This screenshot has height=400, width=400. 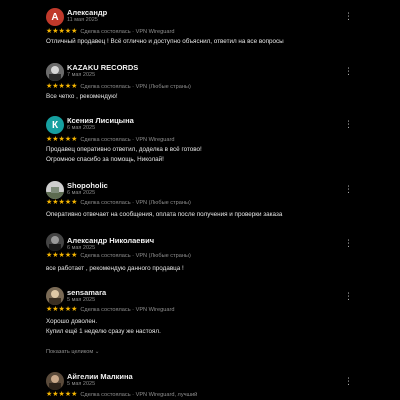 I want to click on review-date: 7 мая 2025, so click(x=81, y=75).